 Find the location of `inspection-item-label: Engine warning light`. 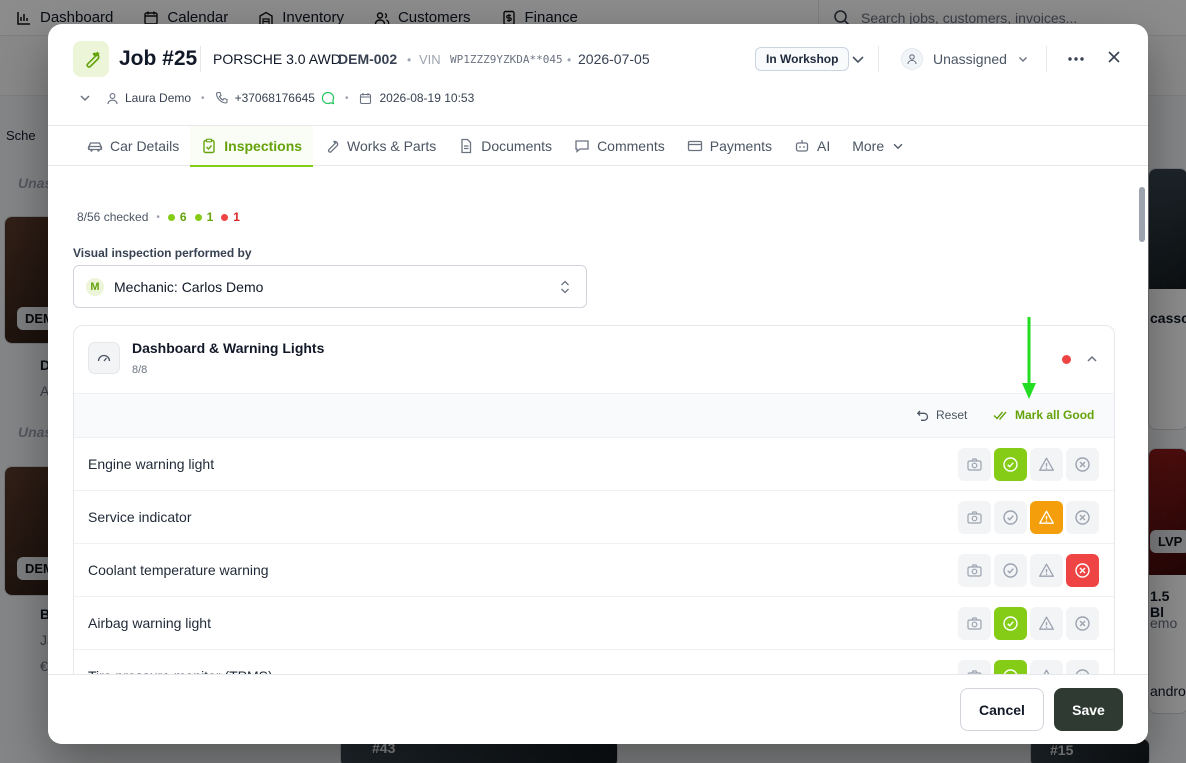

inspection-item-label: Engine warning light is located at coordinates (151, 464).